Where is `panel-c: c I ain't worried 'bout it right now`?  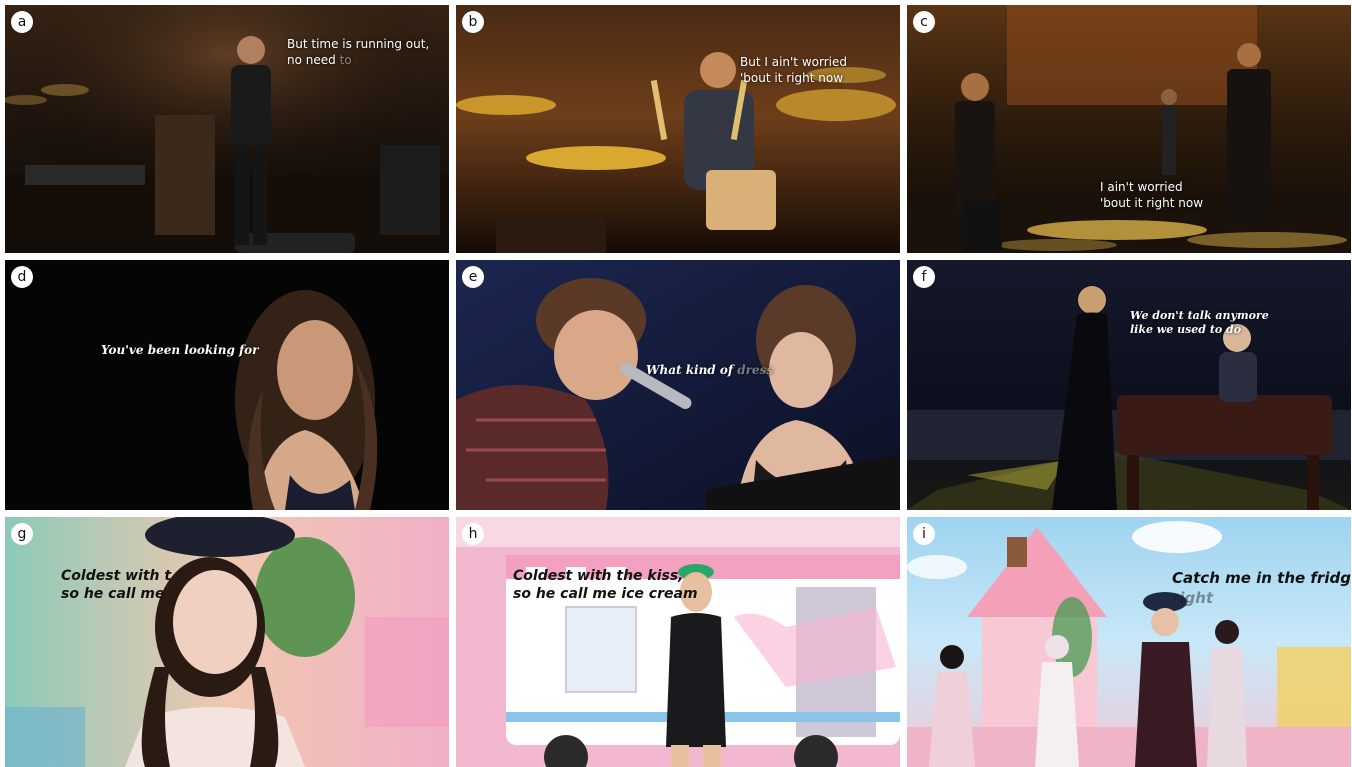 panel-c: c I ain't worried 'bout it right now is located at coordinates (1129, 129).